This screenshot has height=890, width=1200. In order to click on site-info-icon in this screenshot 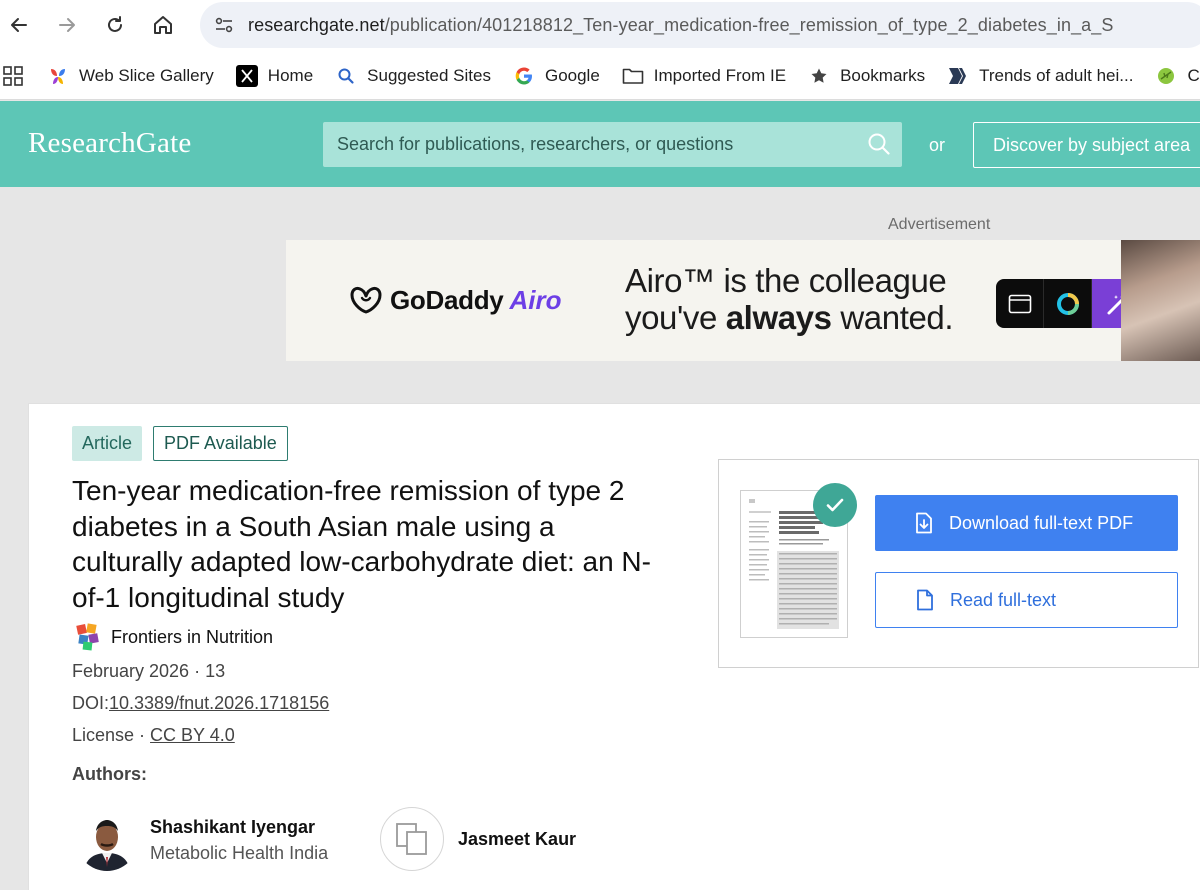, I will do `click(224, 25)`.